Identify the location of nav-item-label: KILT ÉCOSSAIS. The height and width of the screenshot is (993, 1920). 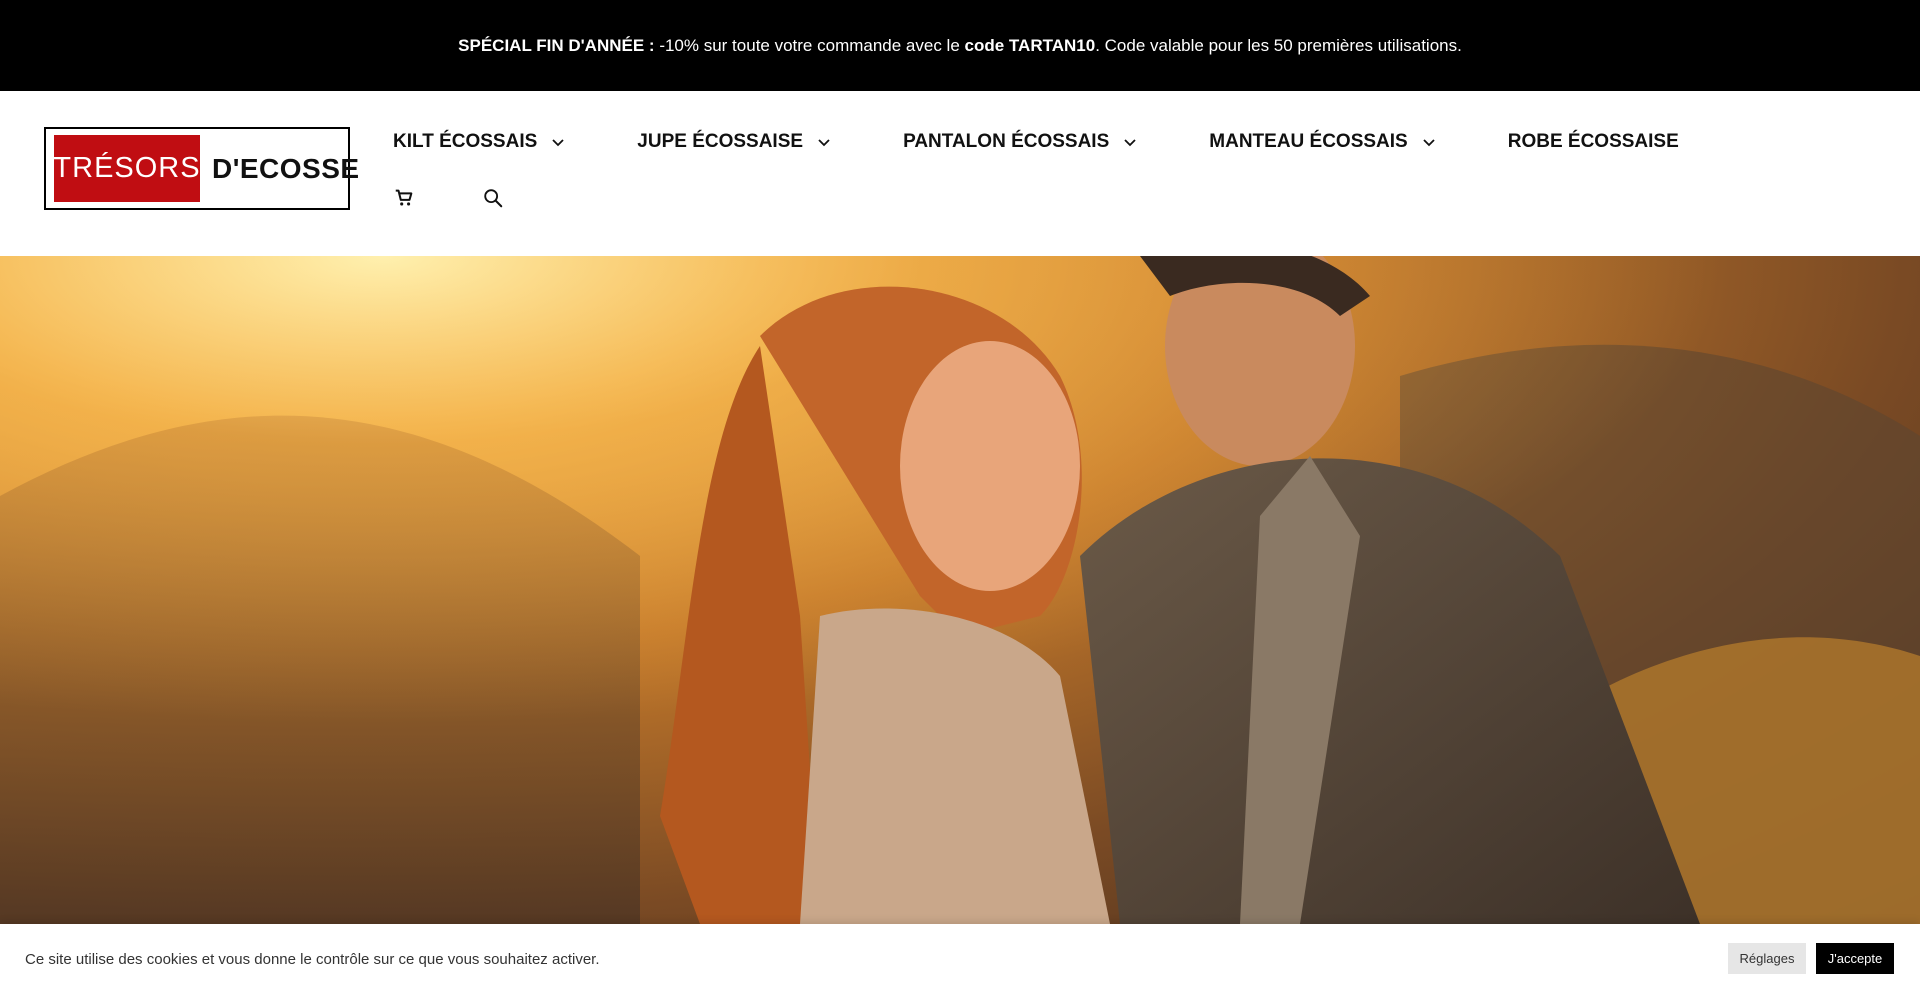
(465, 141).